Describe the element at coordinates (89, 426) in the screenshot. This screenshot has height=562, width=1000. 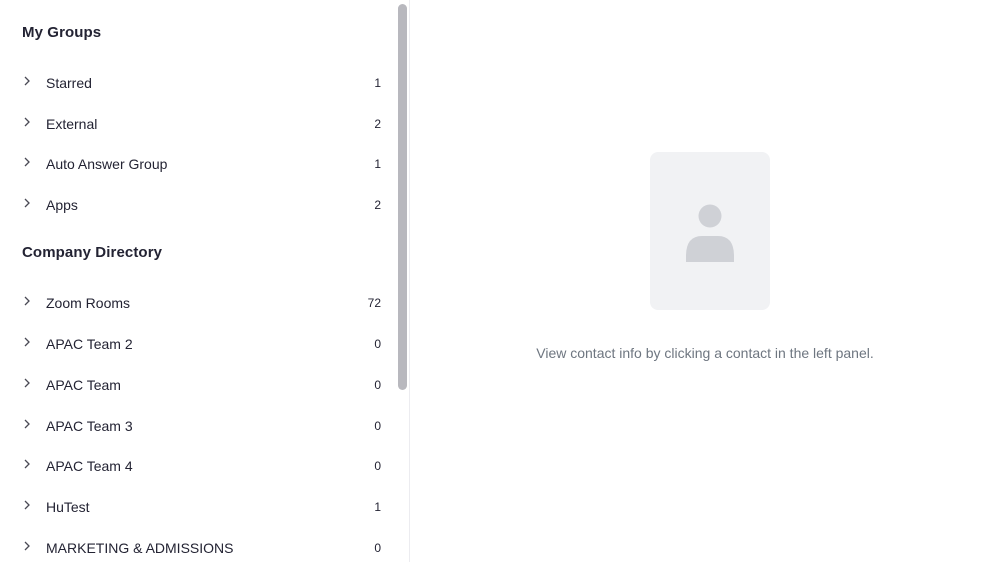
I see `group-label: APAC Team 3` at that location.